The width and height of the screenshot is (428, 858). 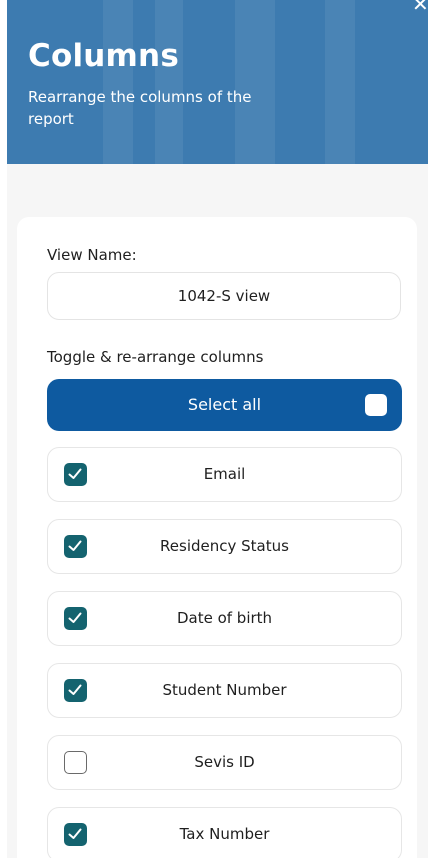 What do you see at coordinates (140, 108) in the screenshot?
I see `page-subtitle: Rearrange the columns of the report` at bounding box center [140, 108].